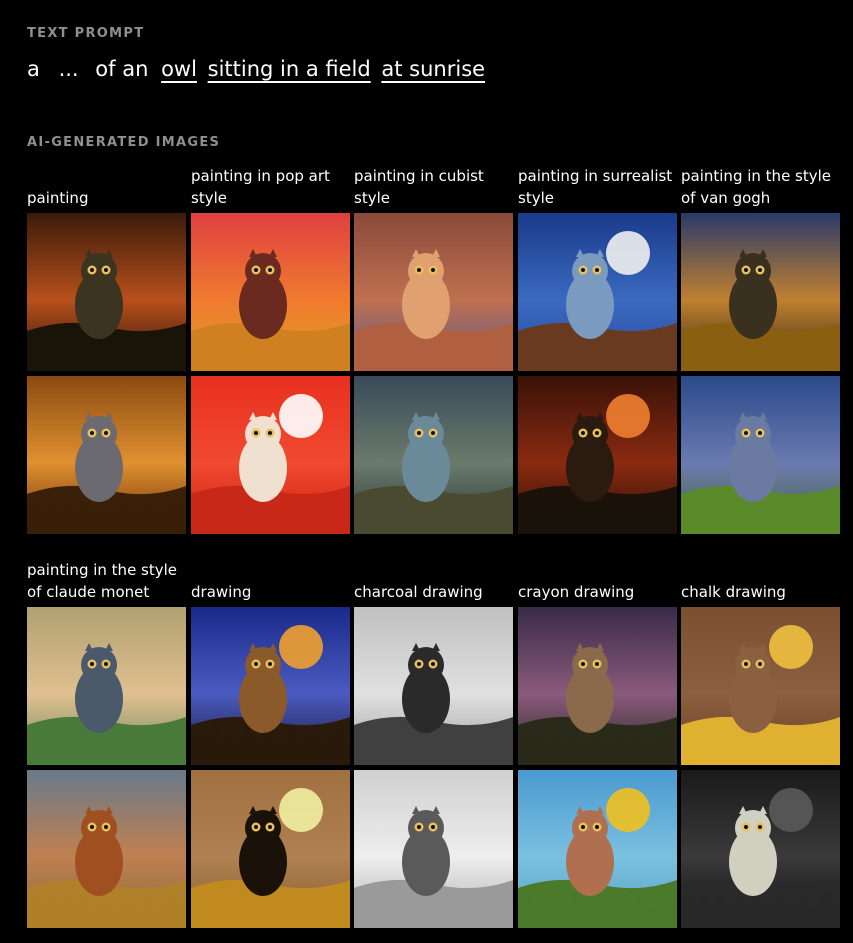 This screenshot has width=853, height=943. I want to click on style-caption: chalk drawing, so click(733, 592).